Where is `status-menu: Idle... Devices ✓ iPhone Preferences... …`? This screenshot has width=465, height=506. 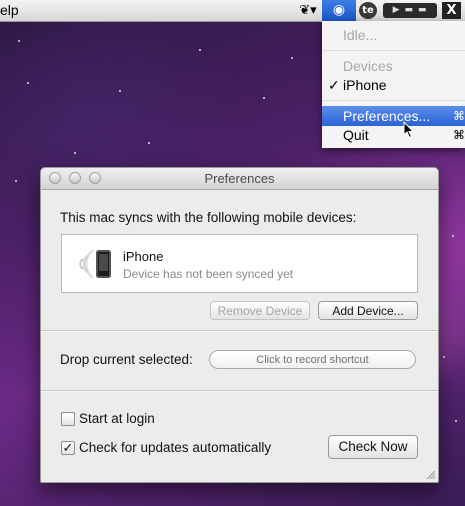
status-menu: Idle... Devices ✓ iPhone Preferences... … is located at coordinates (393, 84).